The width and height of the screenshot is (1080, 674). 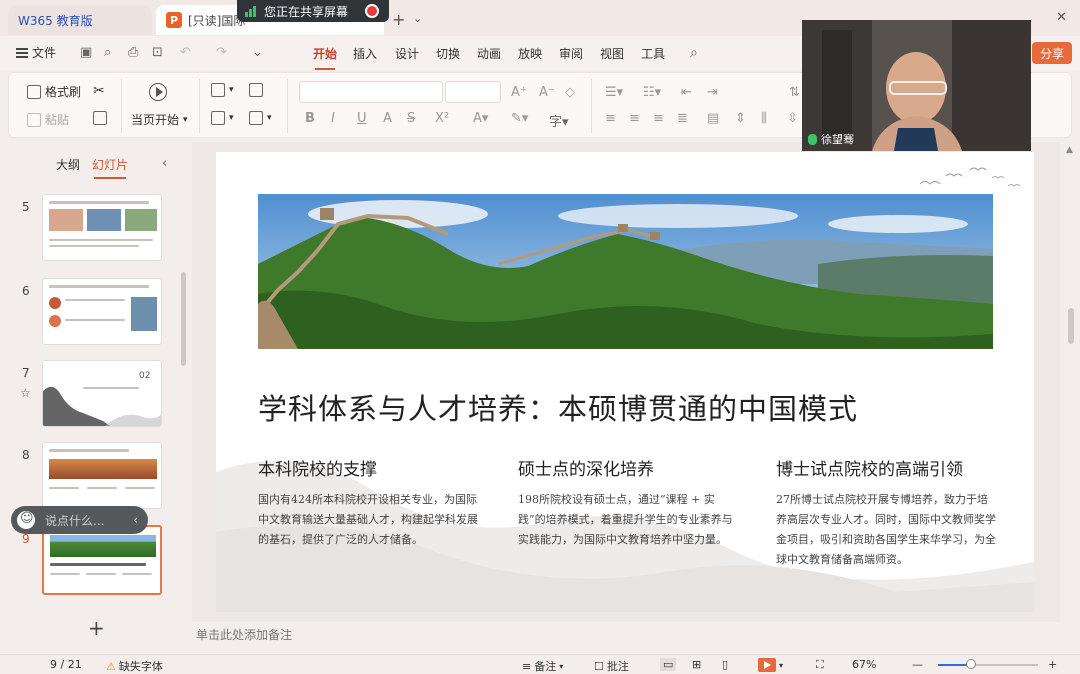 What do you see at coordinates (686, 92) in the screenshot?
I see `indent-decrease-icon: ⇤` at bounding box center [686, 92].